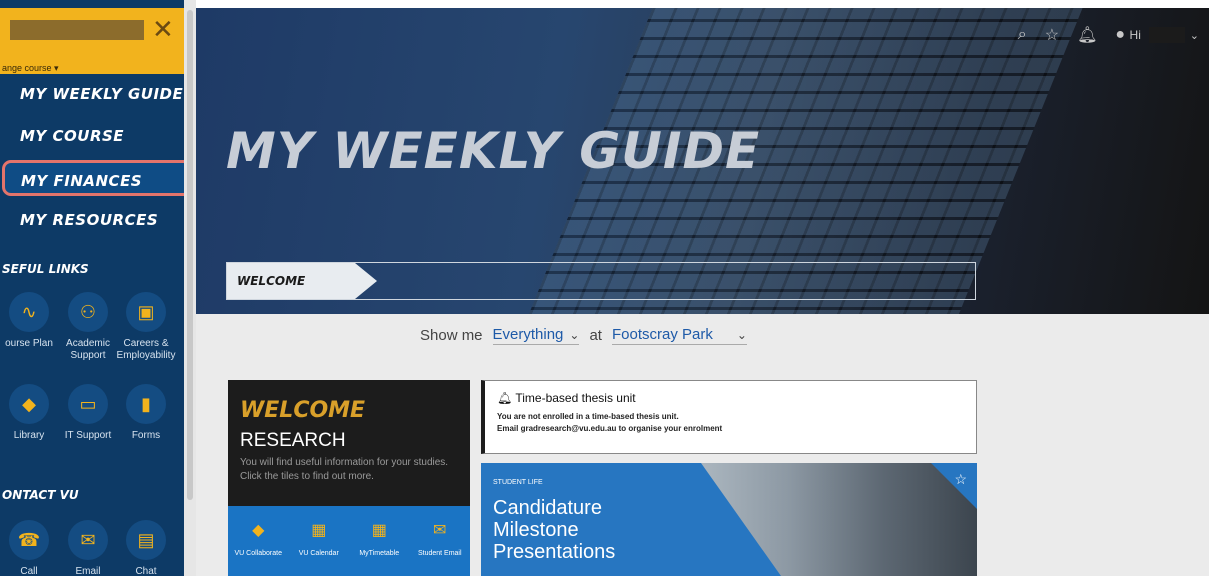  What do you see at coordinates (293, 440) in the screenshot?
I see `research-heading: RESEARCH` at bounding box center [293, 440].